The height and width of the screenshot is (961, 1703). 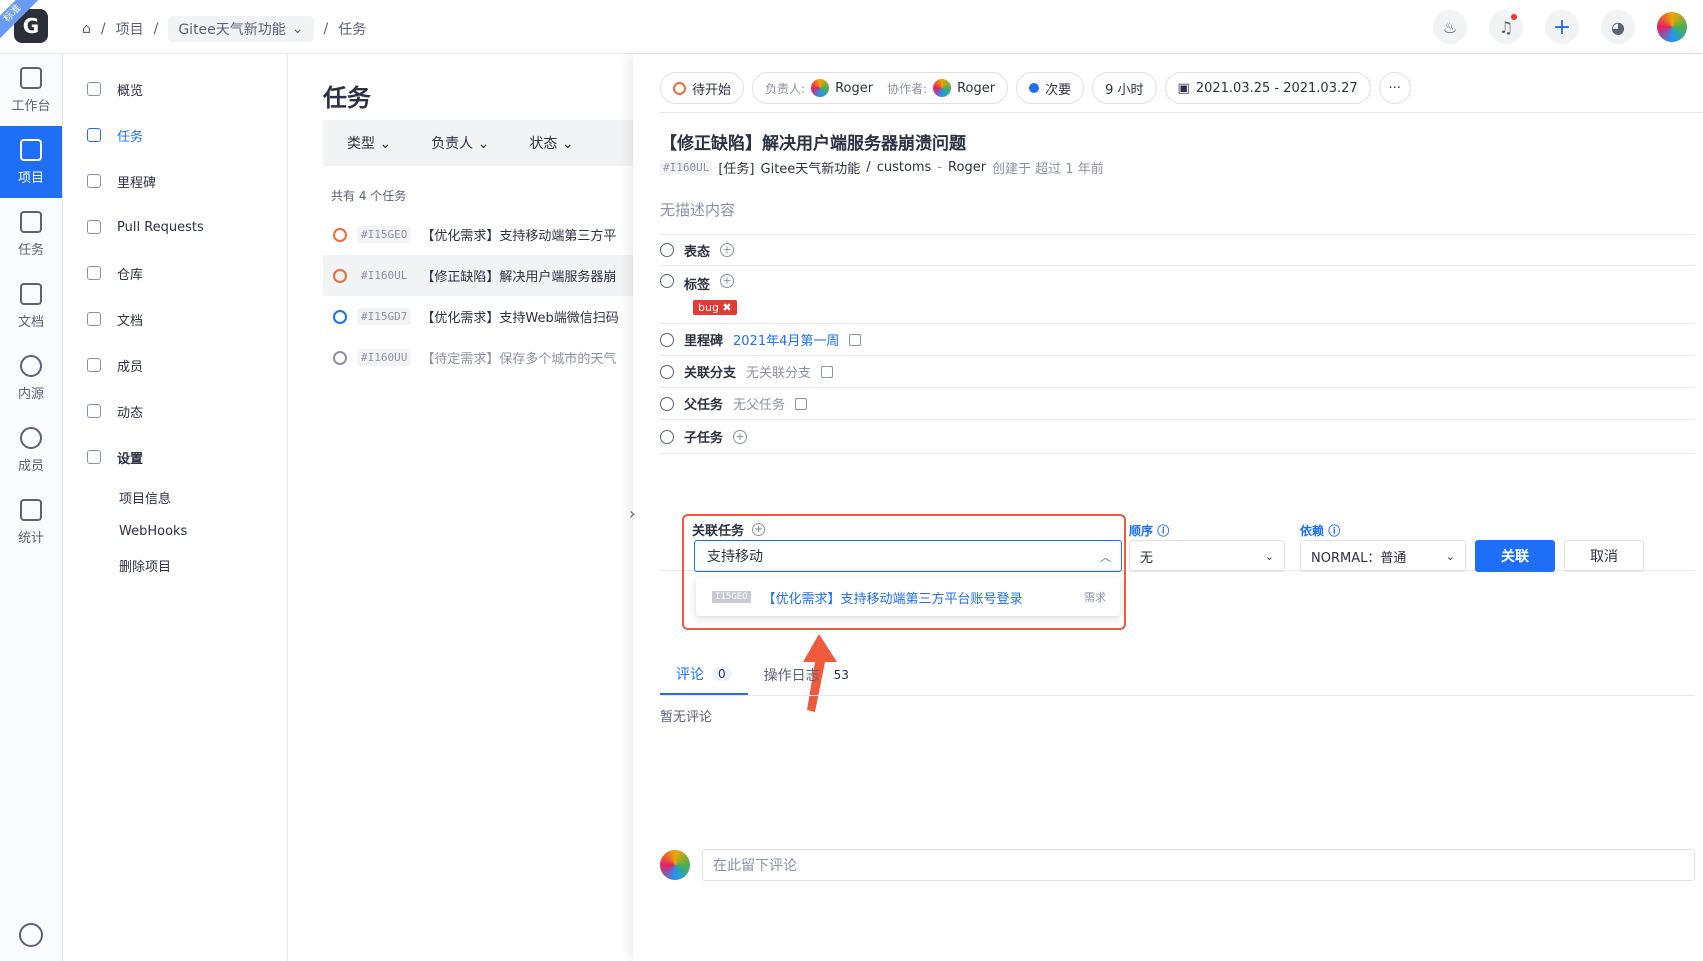 I want to click on sidebar-item-workbench: 工作台, so click(x=31, y=90).